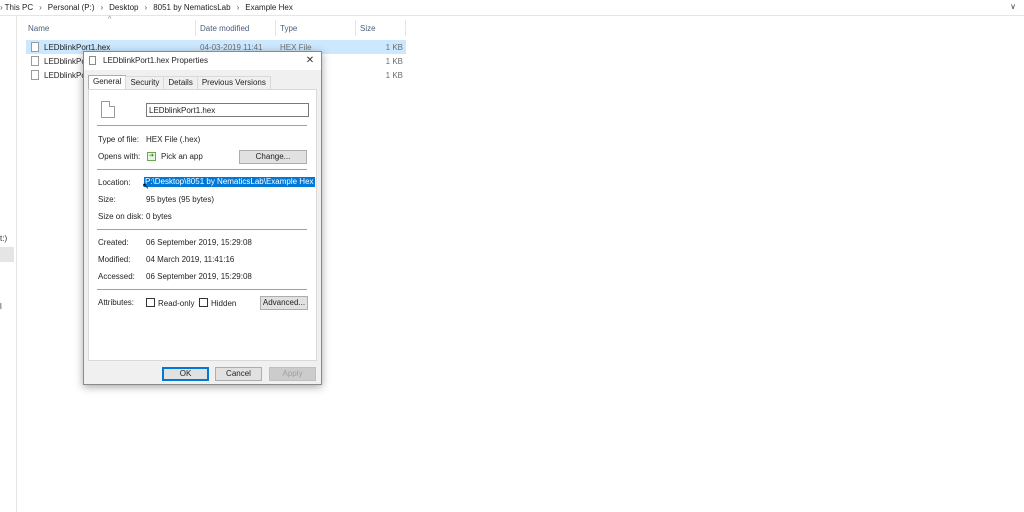 Image resolution: width=1024 pixels, height=512 pixels. What do you see at coordinates (289, 28) in the screenshot?
I see `column-header-type-label: Type` at bounding box center [289, 28].